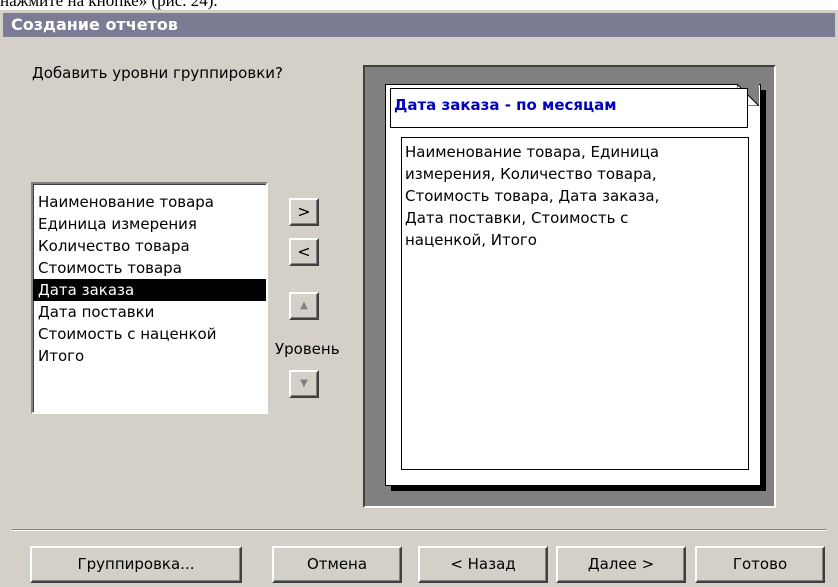  Describe the element at coordinates (157, 73) in the screenshot. I see `grouping-prompt: Добавить уровни группировки?` at that location.